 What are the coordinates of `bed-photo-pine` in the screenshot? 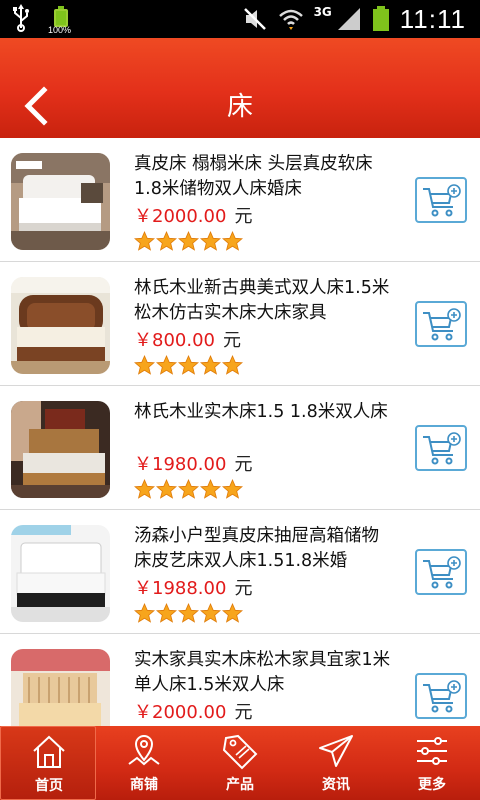 It's located at (60, 687).